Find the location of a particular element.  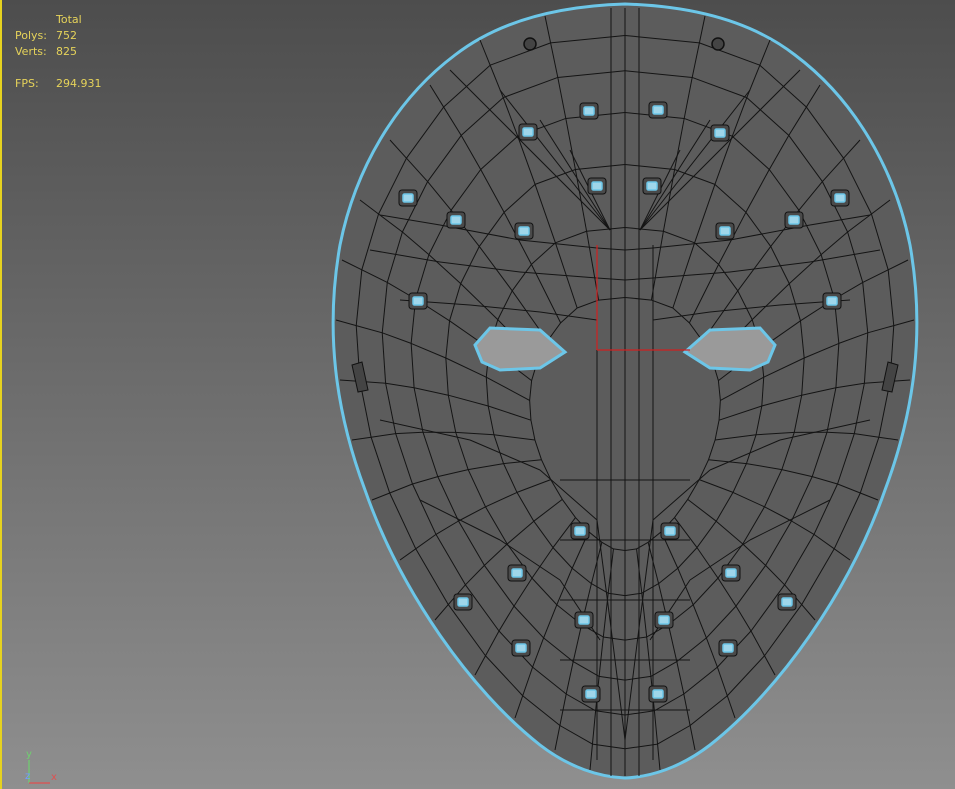

screw-left is located at coordinates (530, 44).